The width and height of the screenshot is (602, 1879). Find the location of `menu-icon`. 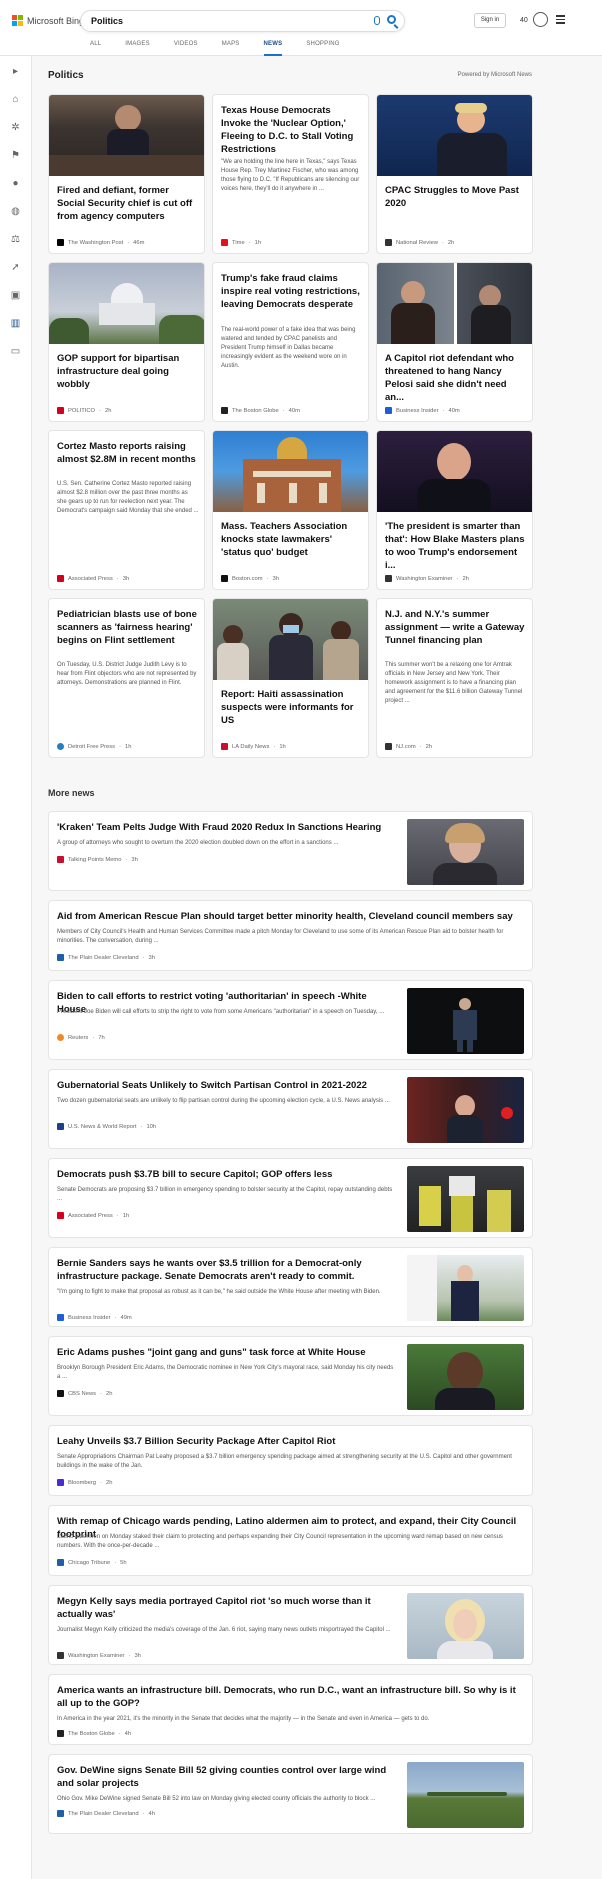

menu-icon is located at coordinates (560, 20).